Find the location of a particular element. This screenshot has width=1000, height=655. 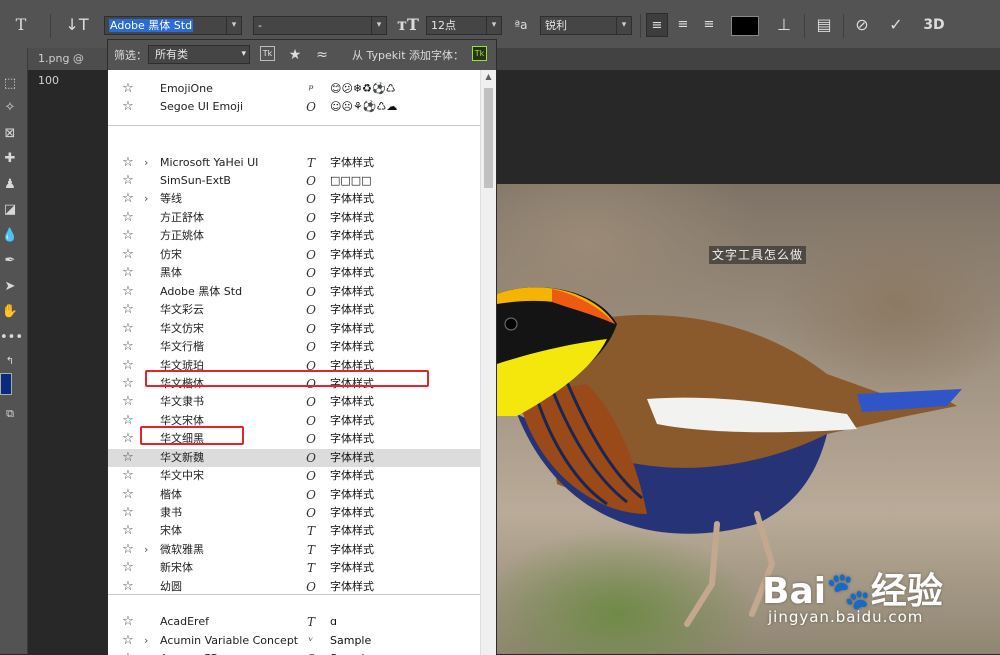

type-tool-icon: T is located at coordinates (21, 25).